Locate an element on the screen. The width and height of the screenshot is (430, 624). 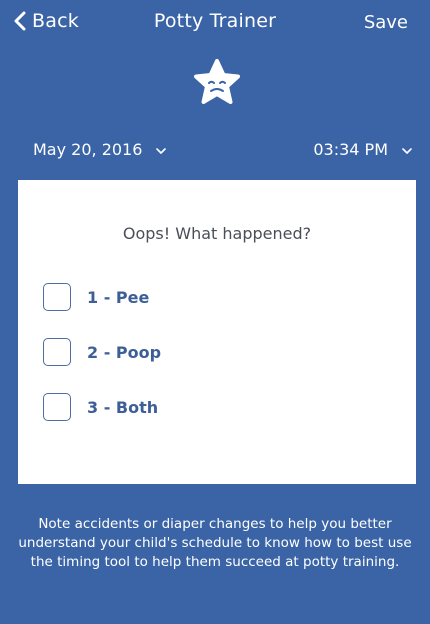
checkbox-poop is located at coordinates (57, 352).